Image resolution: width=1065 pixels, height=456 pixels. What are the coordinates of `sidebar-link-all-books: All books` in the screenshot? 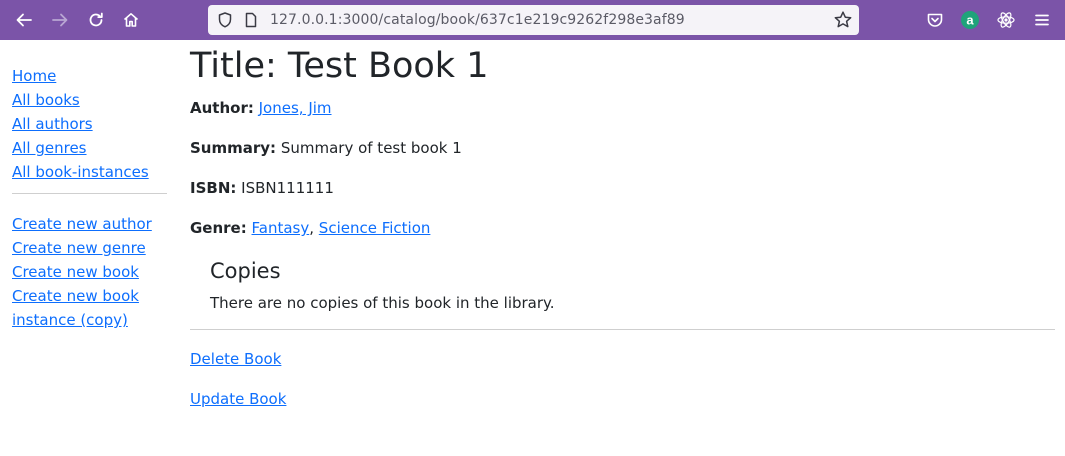 It's located at (89, 100).